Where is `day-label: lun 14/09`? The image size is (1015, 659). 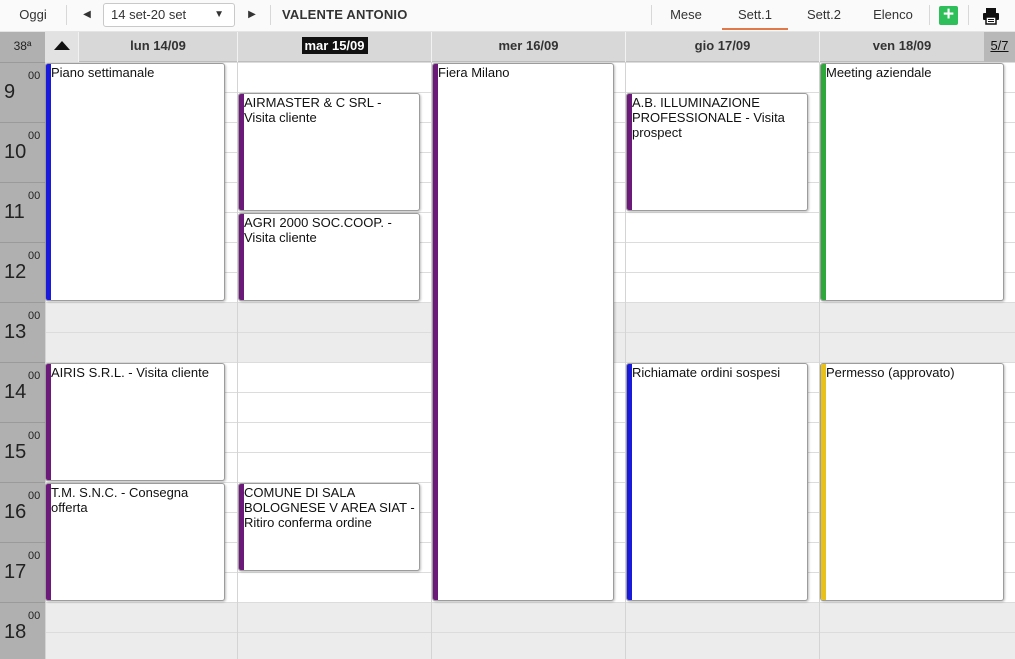
day-label: lun 14/09 is located at coordinates (158, 45).